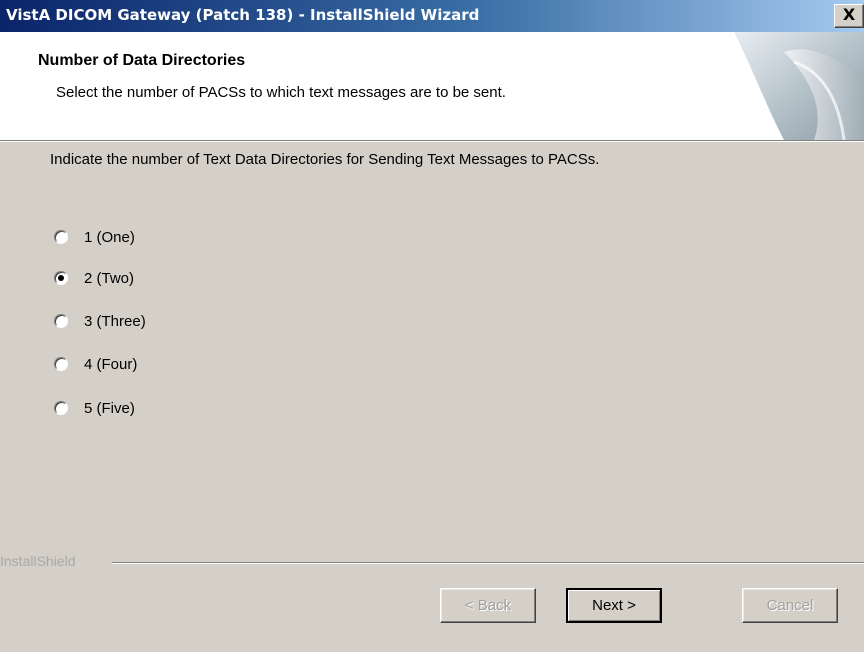 This screenshot has width=864, height=652. Describe the element at coordinates (111, 364) in the screenshot. I see `radio-label: 4 (Four)` at that location.